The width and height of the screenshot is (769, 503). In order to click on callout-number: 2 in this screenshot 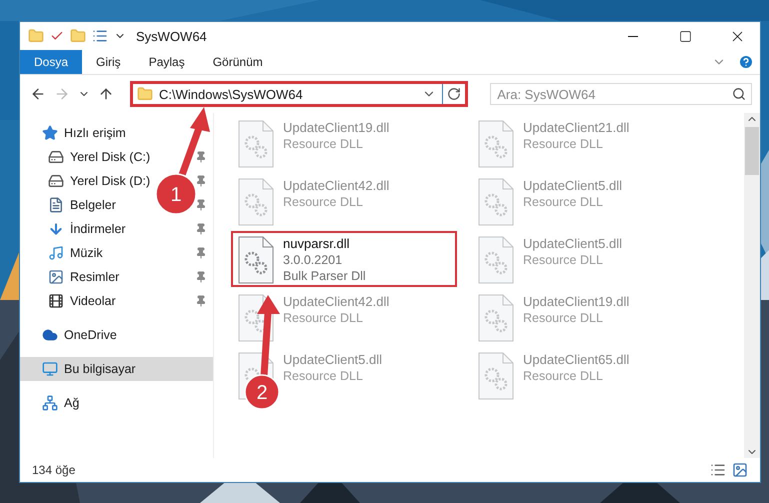, I will do `click(262, 393)`.